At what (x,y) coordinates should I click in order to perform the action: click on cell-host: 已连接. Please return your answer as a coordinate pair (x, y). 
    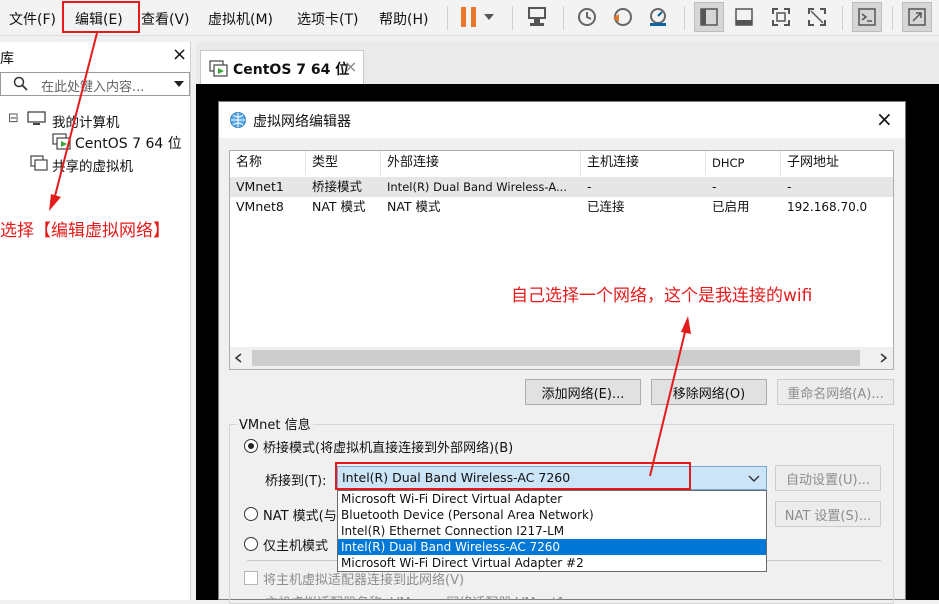
    Looking at the image, I should click on (606, 206).